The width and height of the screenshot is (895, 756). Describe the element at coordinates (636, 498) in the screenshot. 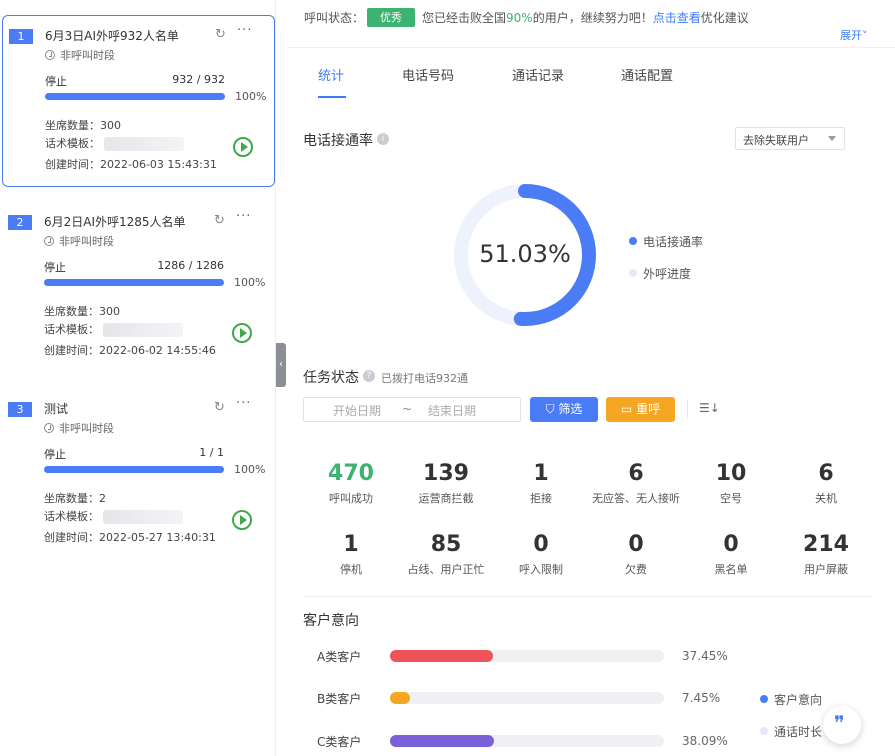

I see `stat-label: 无应答、无人接听` at that location.